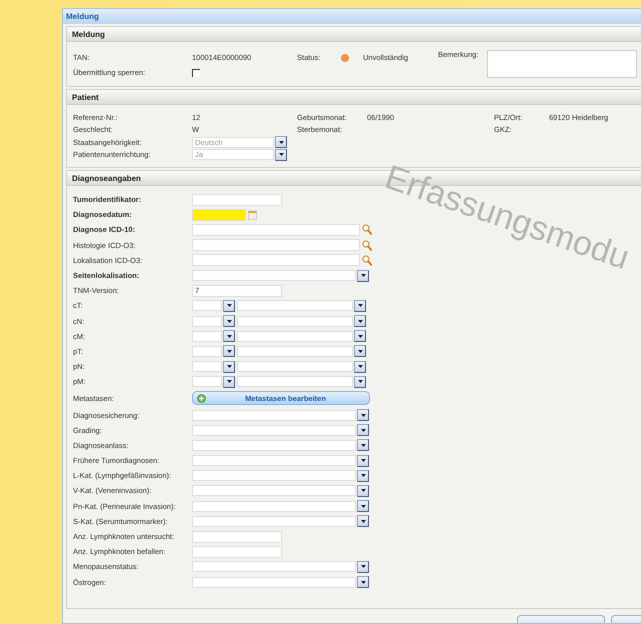  Describe the element at coordinates (252, 215) in the screenshot. I see `calendar-icon` at that location.